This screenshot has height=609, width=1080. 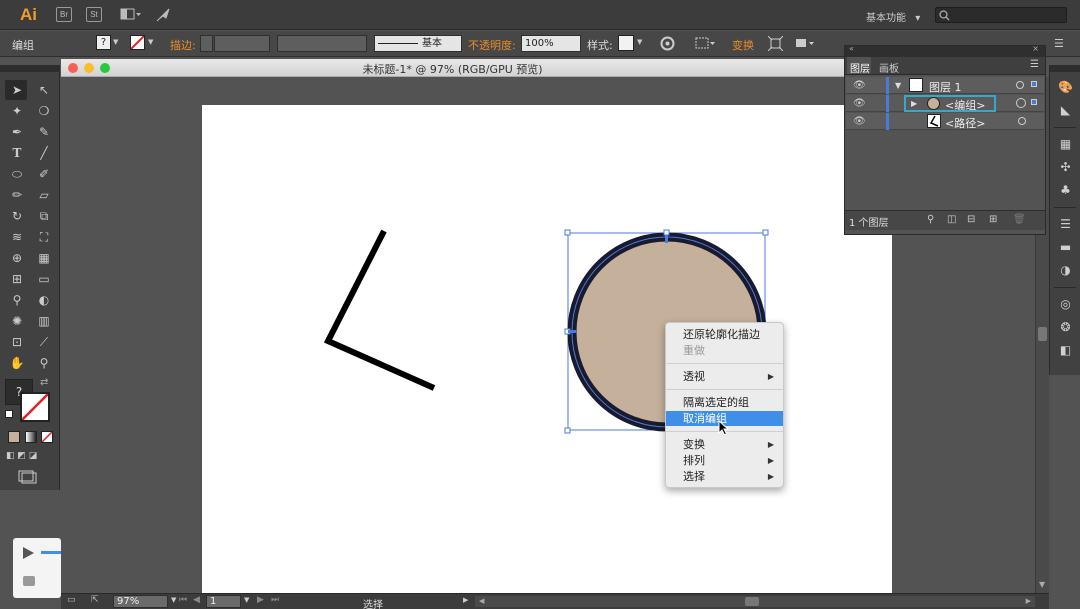 I want to click on magic-wand-tool-icon: ✦, so click(x=17, y=111).